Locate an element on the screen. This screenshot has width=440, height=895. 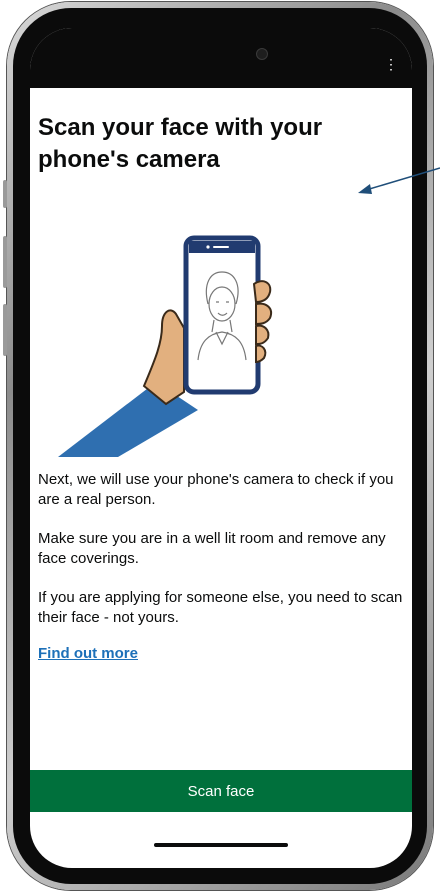
status-bar: ⋮ is located at coordinates (221, 58).